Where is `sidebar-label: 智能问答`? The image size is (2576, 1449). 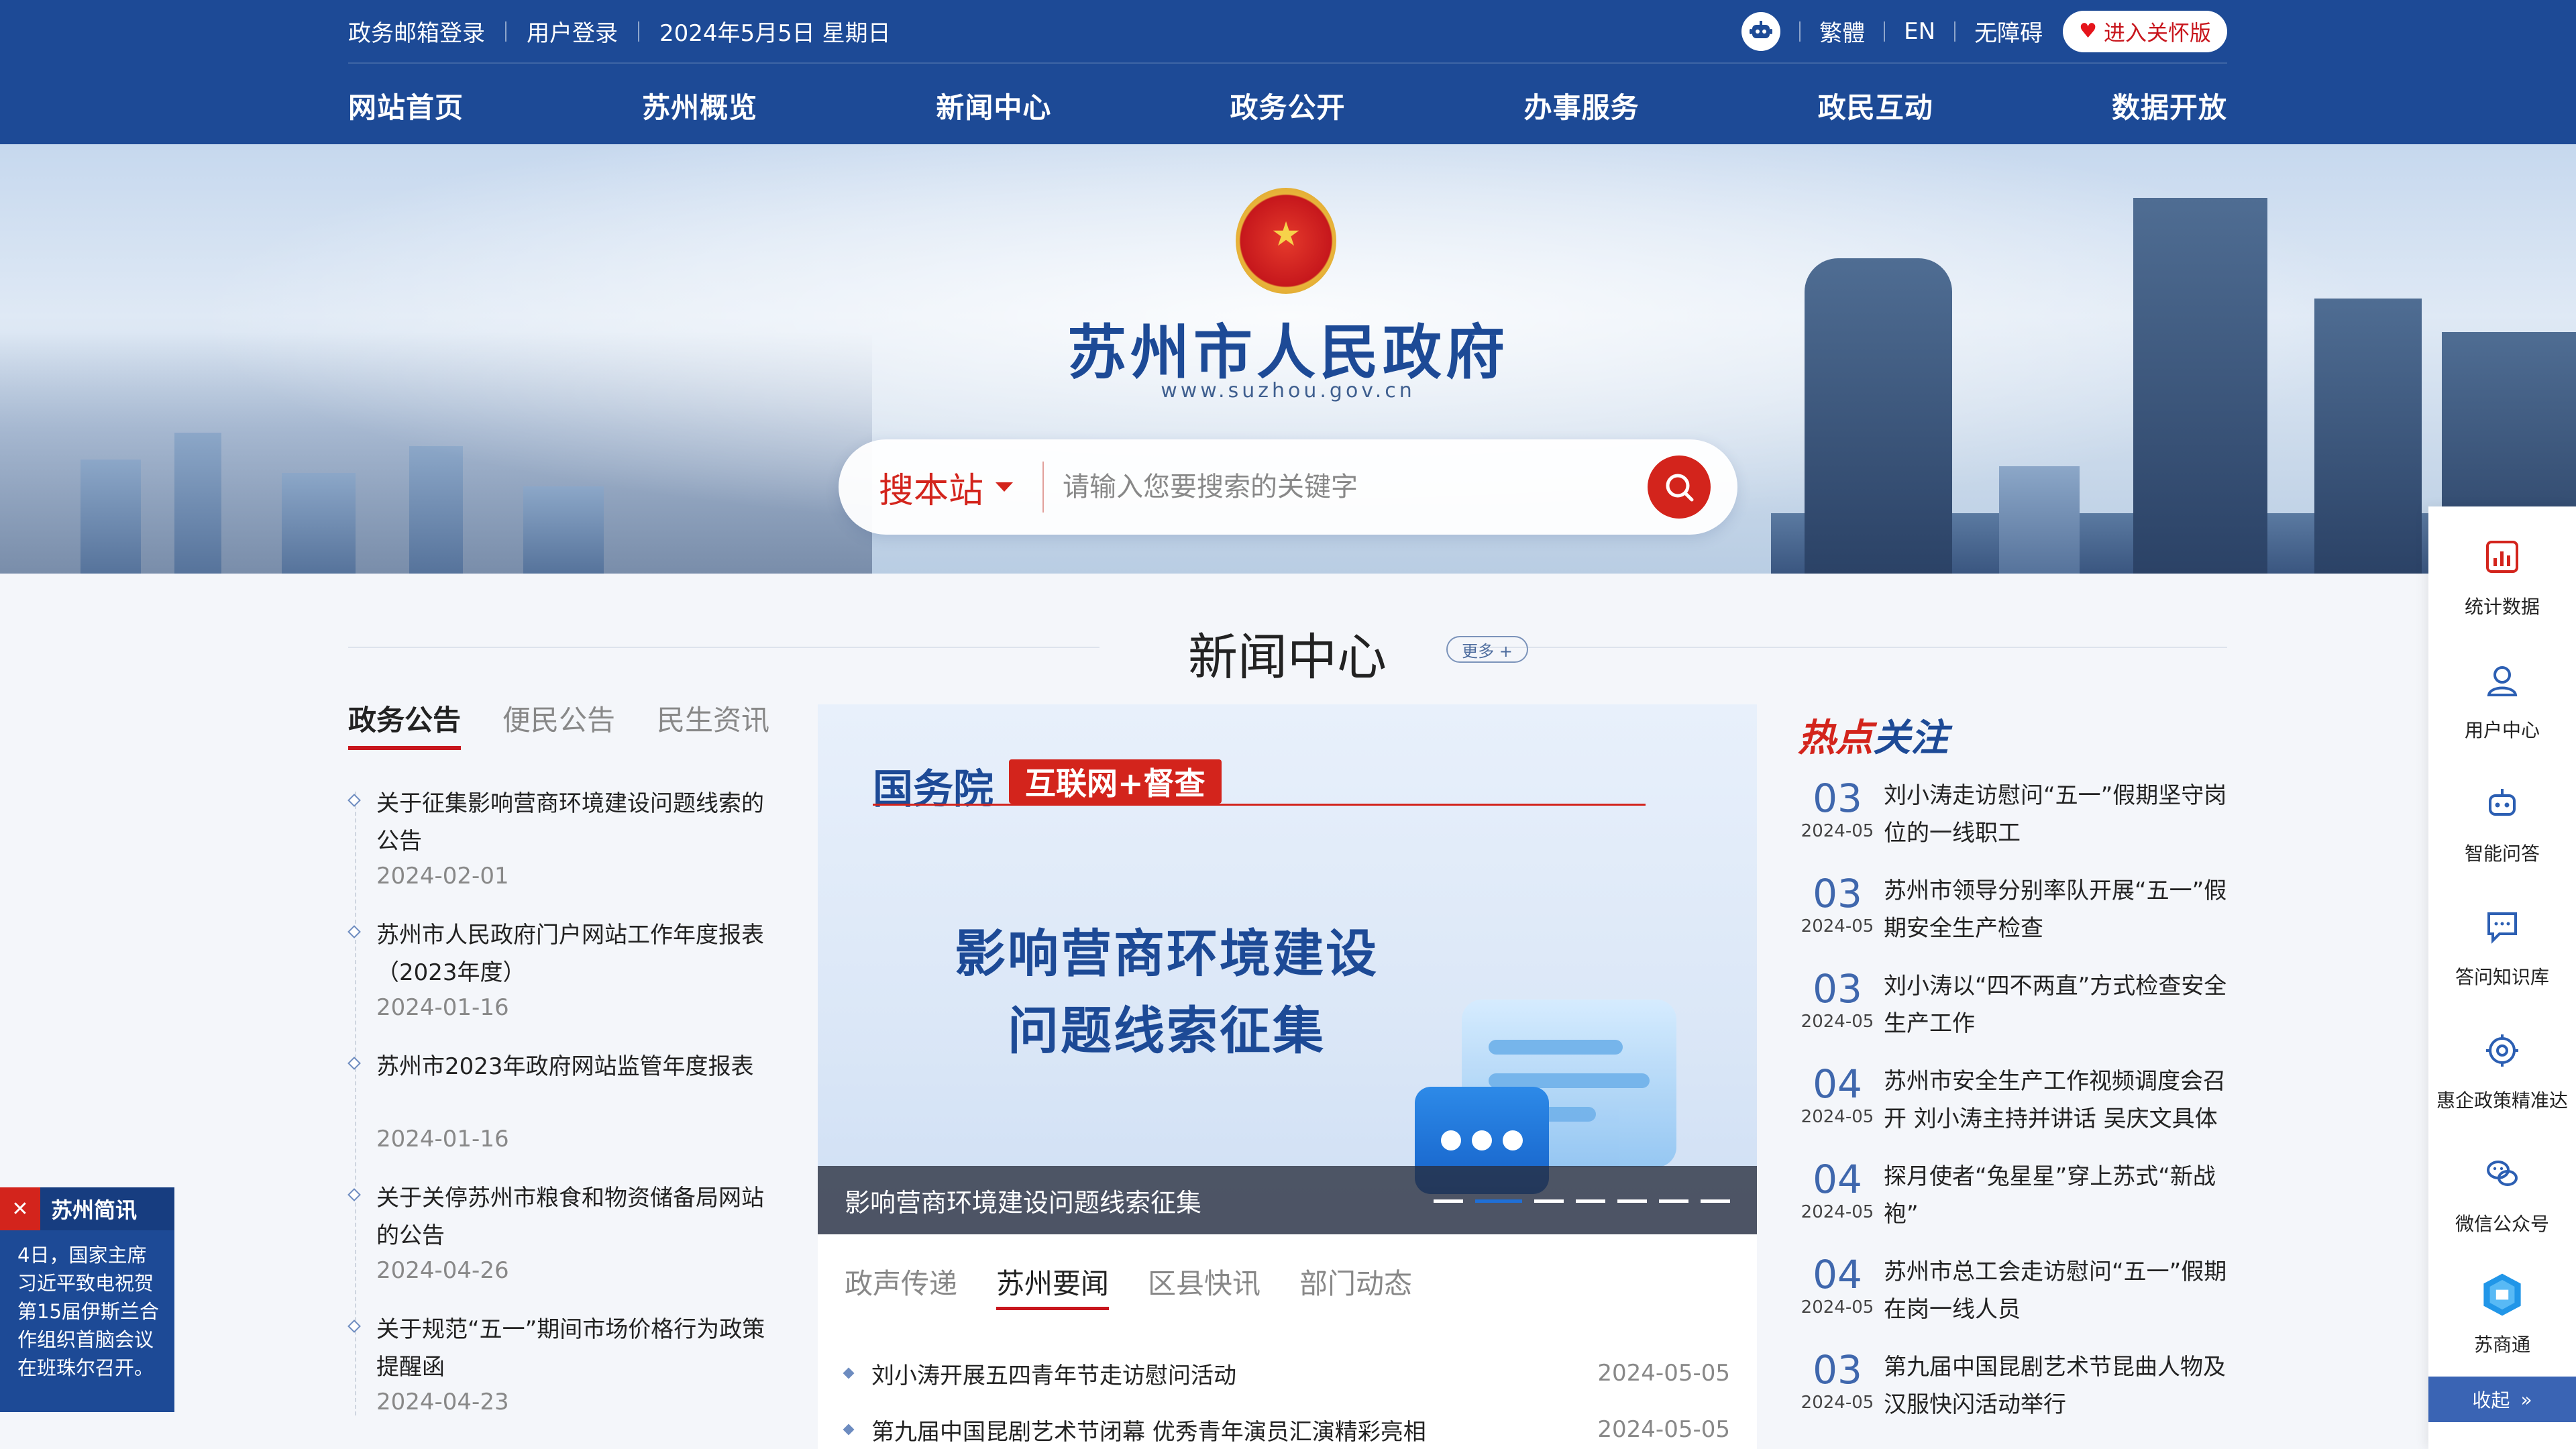
sidebar-label: 智能问答 is located at coordinates (2502, 854).